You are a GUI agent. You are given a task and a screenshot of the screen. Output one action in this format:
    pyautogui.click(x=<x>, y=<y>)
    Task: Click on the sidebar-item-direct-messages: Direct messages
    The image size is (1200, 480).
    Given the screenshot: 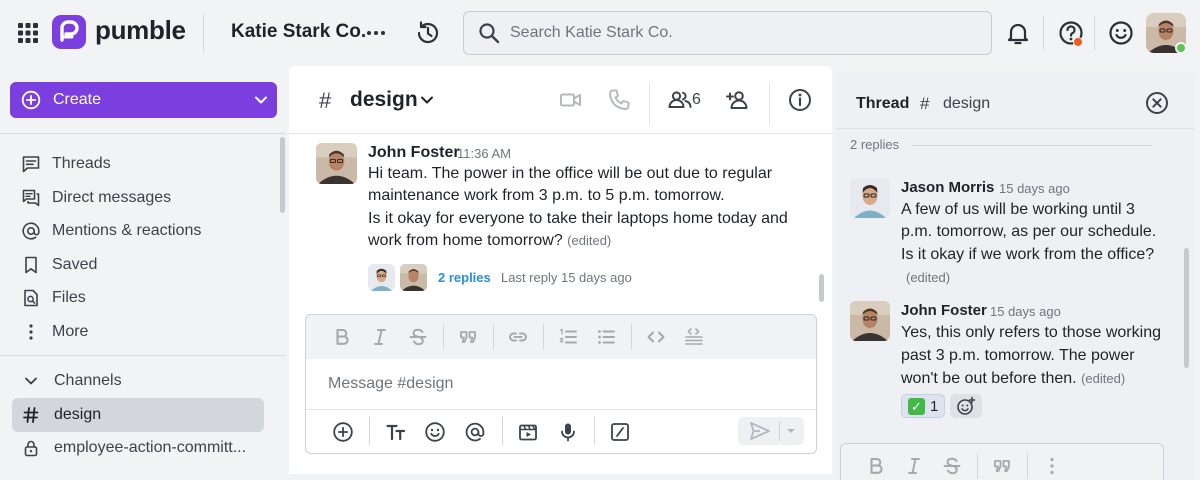 What is the action you would take?
    pyautogui.click(x=138, y=198)
    